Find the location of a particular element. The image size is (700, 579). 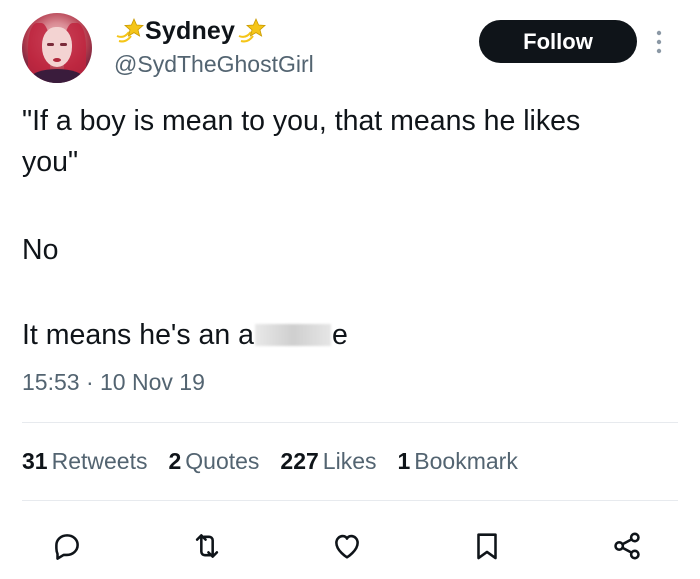

bookmarks-stat: 1 Bookmark is located at coordinates (458, 461).